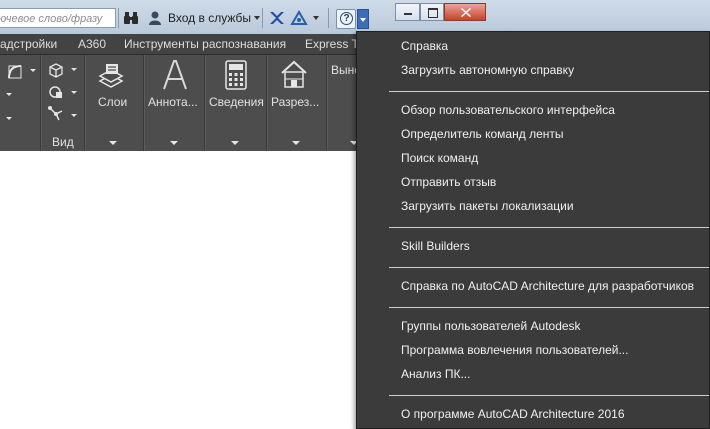 This screenshot has width=710, height=429. What do you see at coordinates (56, 71) in the screenshot?
I see `cube-view-icon` at bounding box center [56, 71].